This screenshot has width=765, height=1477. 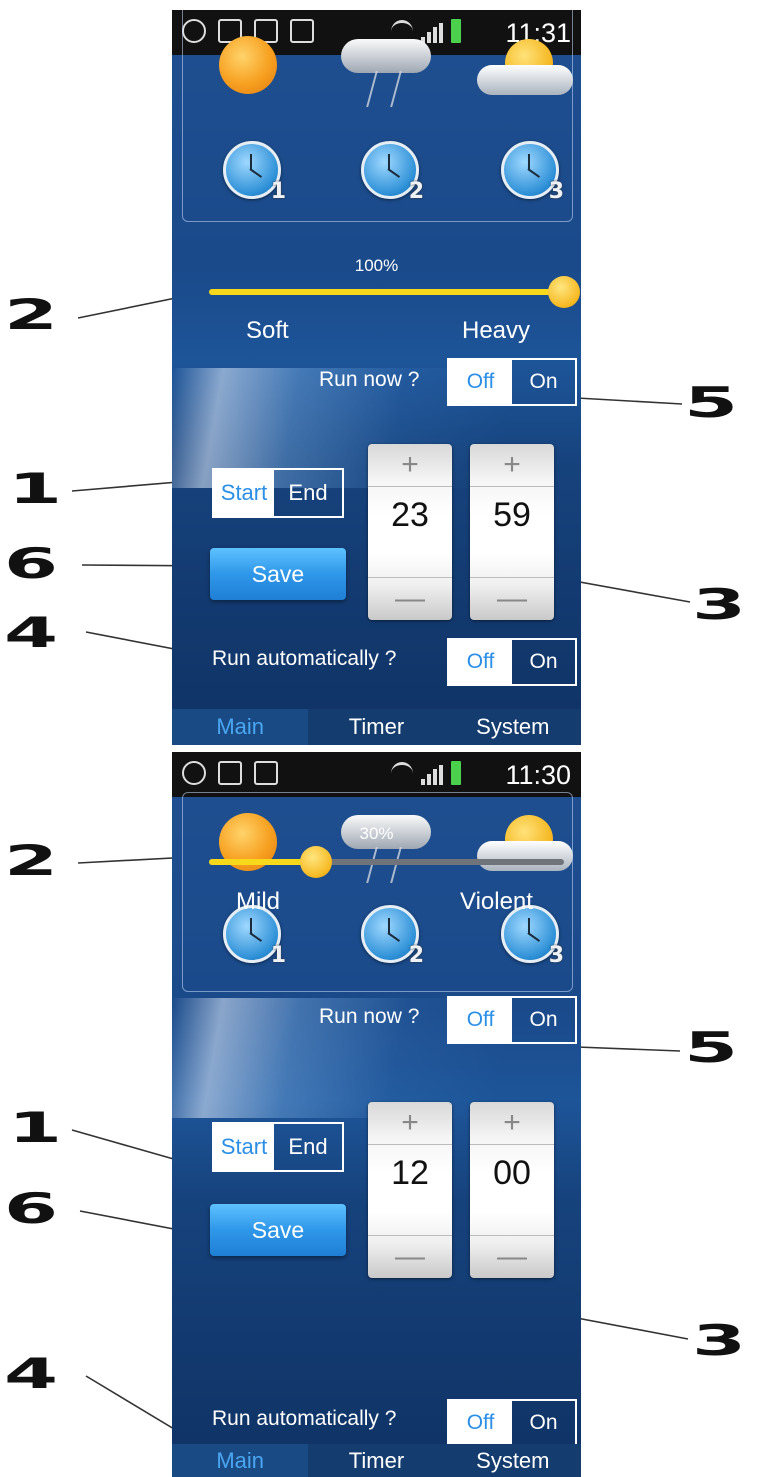 What do you see at coordinates (538, 775) in the screenshot?
I see `status-time: 11:30` at bounding box center [538, 775].